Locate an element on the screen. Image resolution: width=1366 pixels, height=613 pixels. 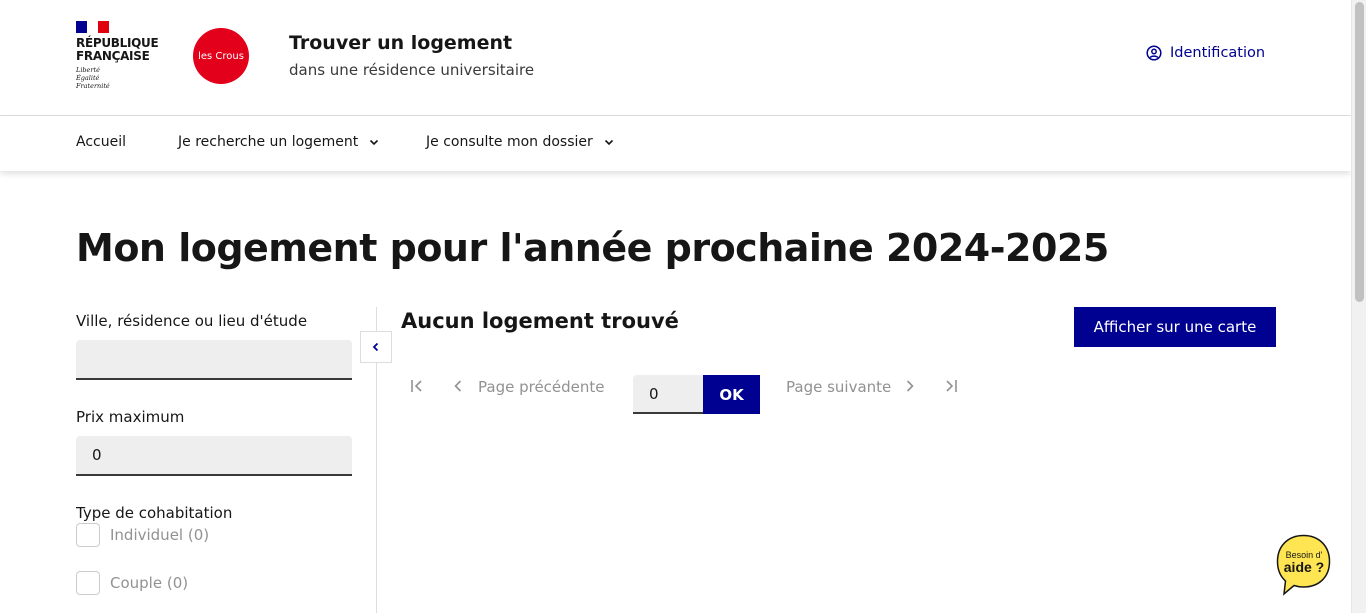
cohab-label: Type de cohabitation is located at coordinates (154, 513).